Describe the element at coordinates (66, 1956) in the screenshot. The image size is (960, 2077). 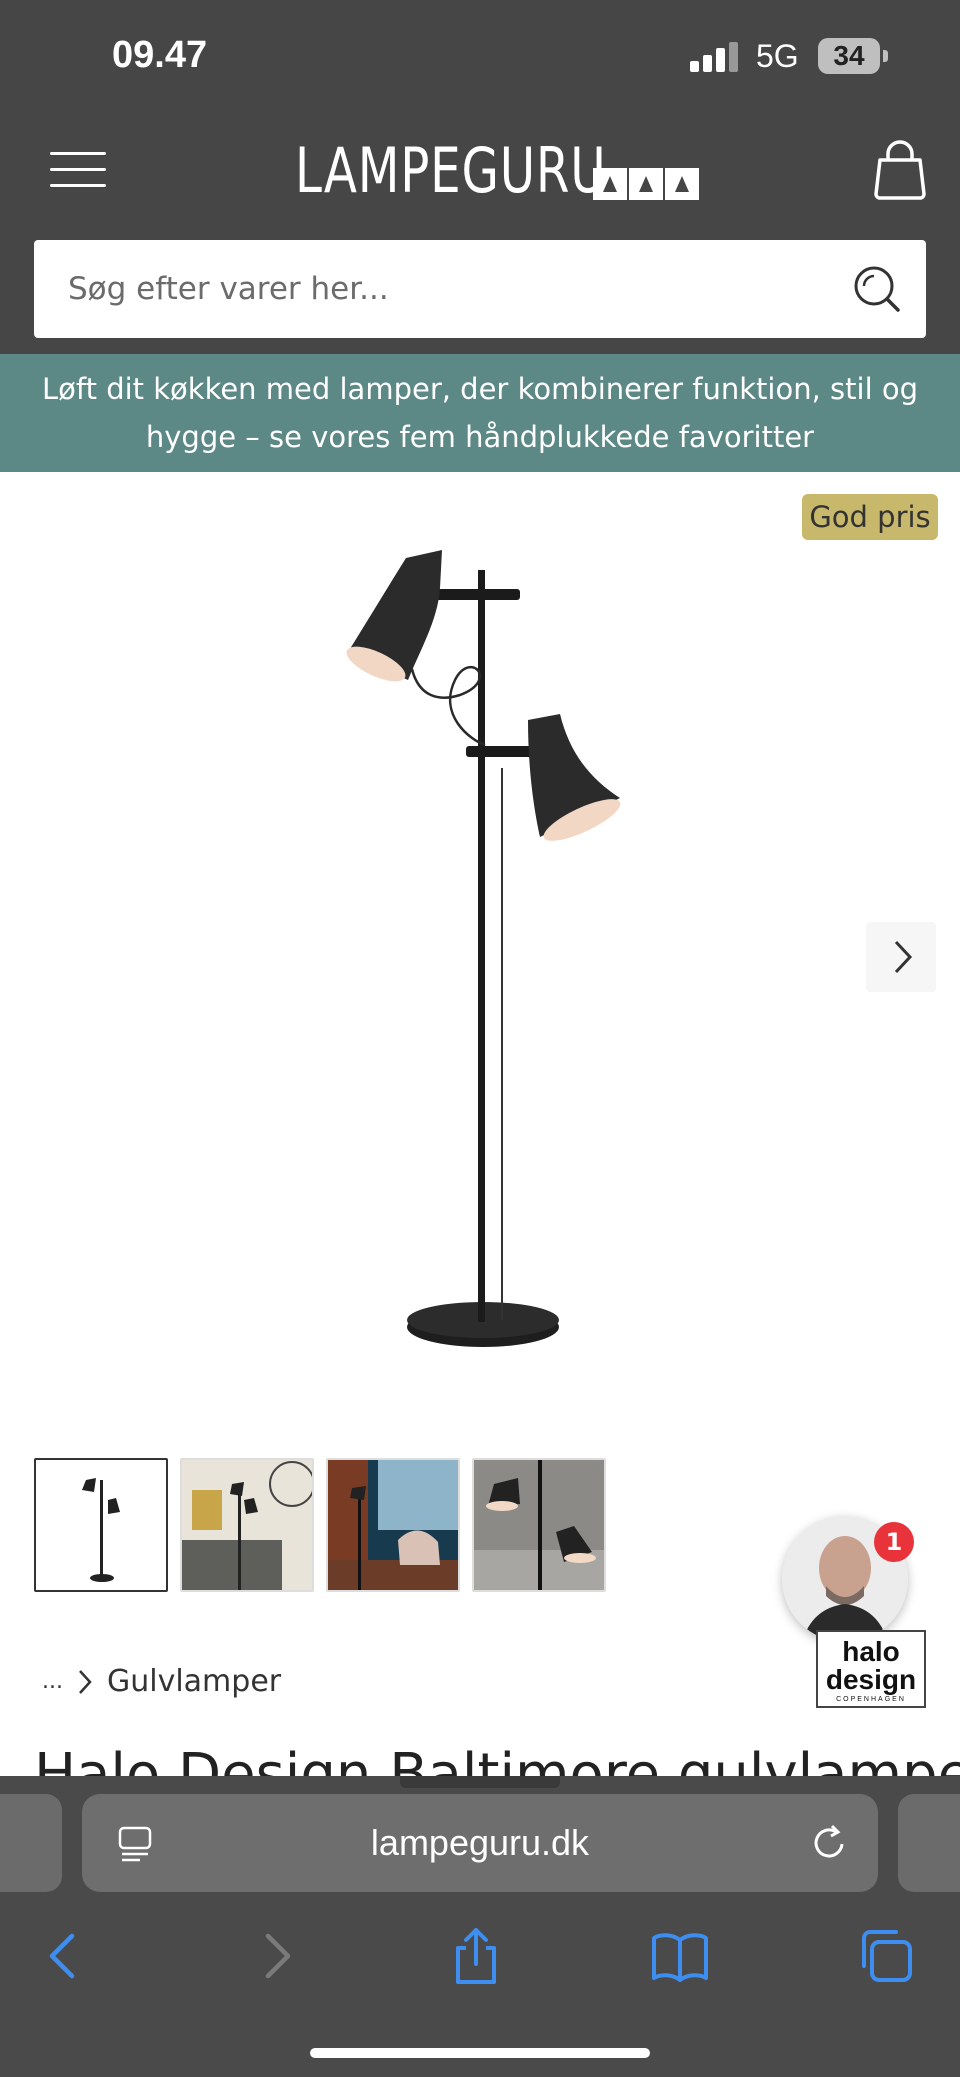
I see `back-icon` at that location.